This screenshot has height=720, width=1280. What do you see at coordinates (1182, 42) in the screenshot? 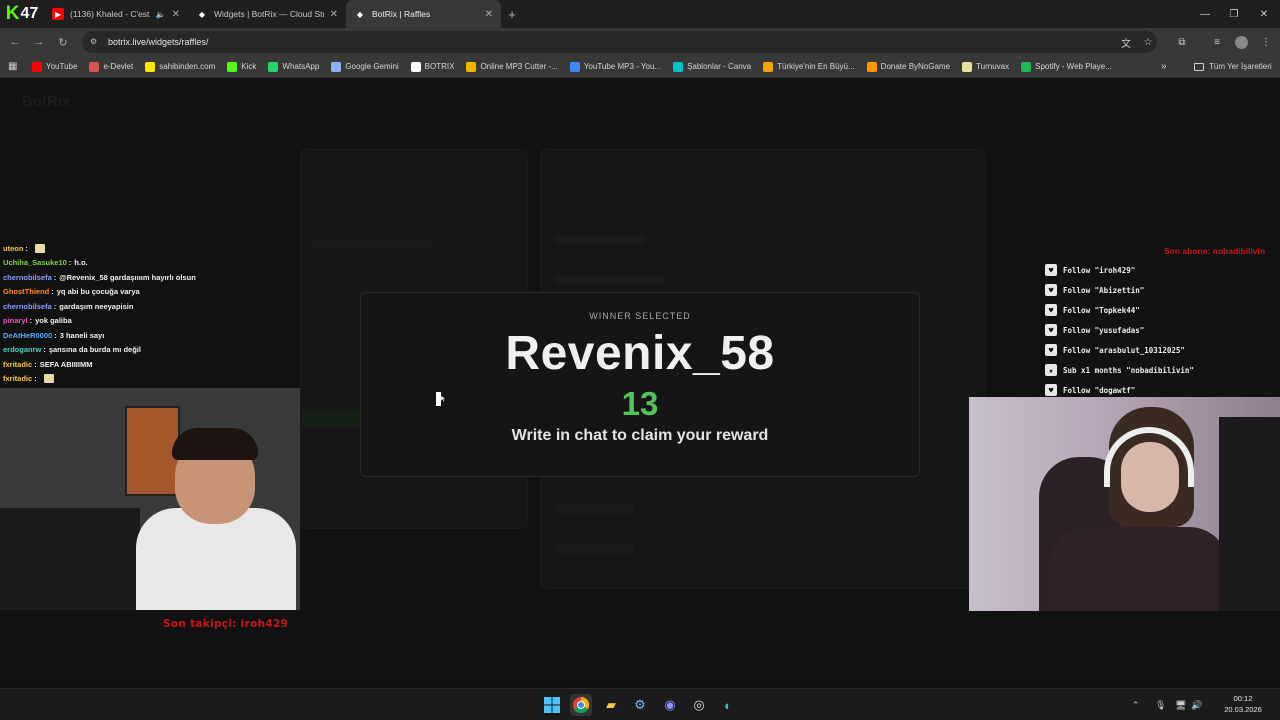
I see `extensions-icon: ⧉` at bounding box center [1182, 42].